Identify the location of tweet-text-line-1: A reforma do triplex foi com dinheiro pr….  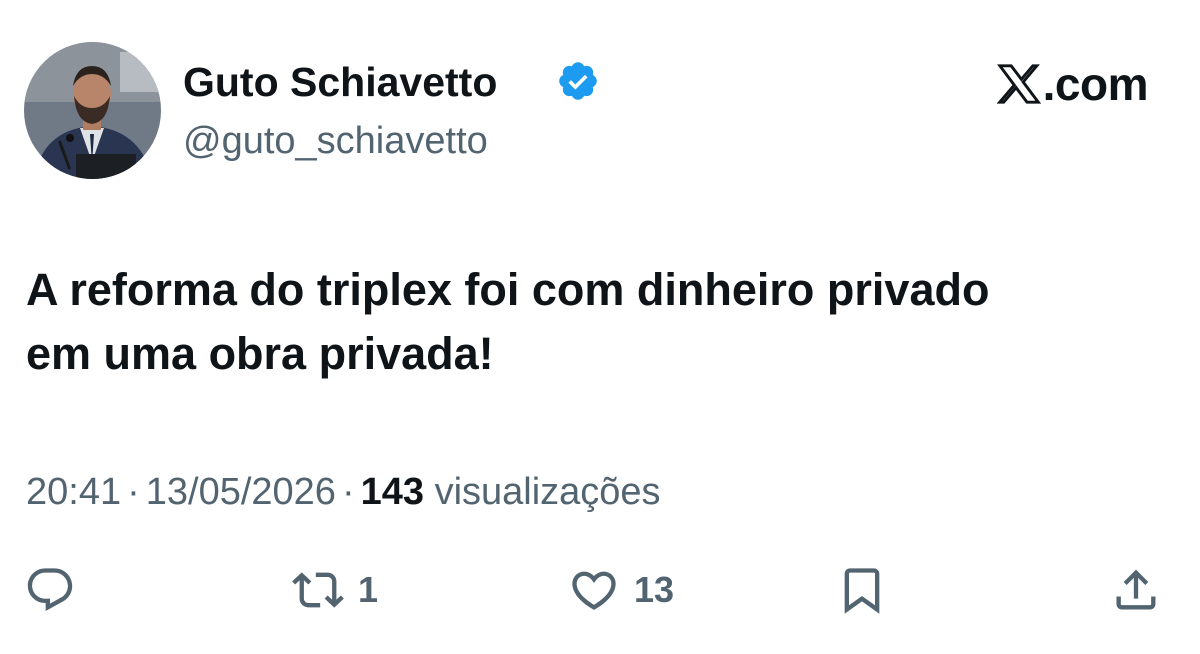
(508, 289).